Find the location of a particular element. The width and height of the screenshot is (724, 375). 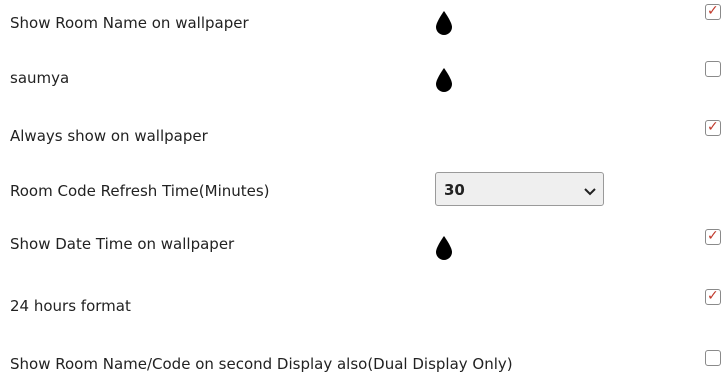

show-date-time-label: Show Date Time on wallpaper is located at coordinates (122, 244).